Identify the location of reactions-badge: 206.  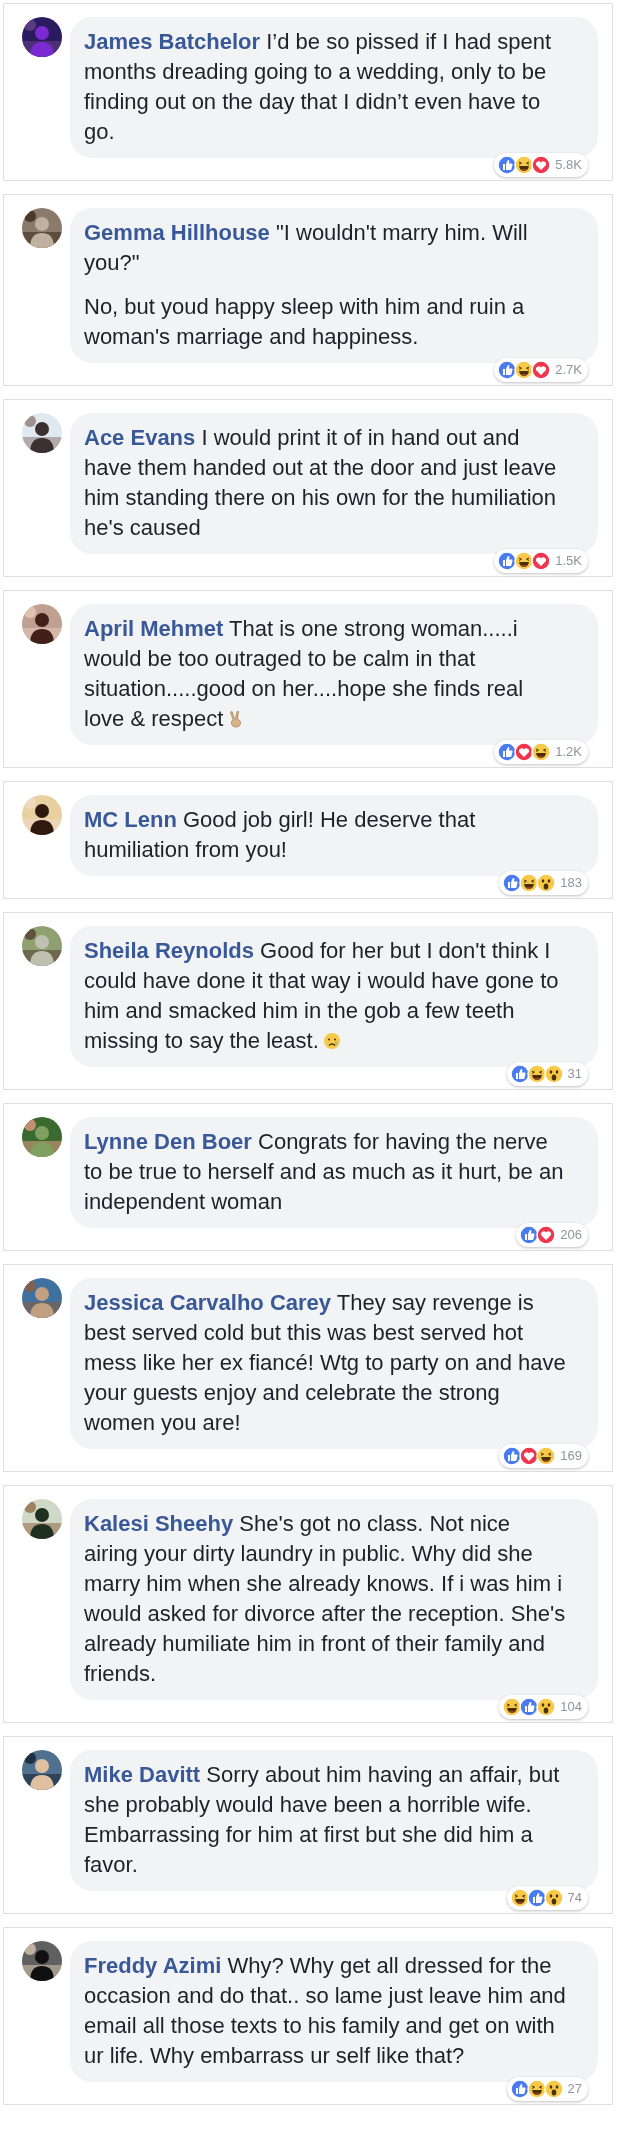
(552, 1235).